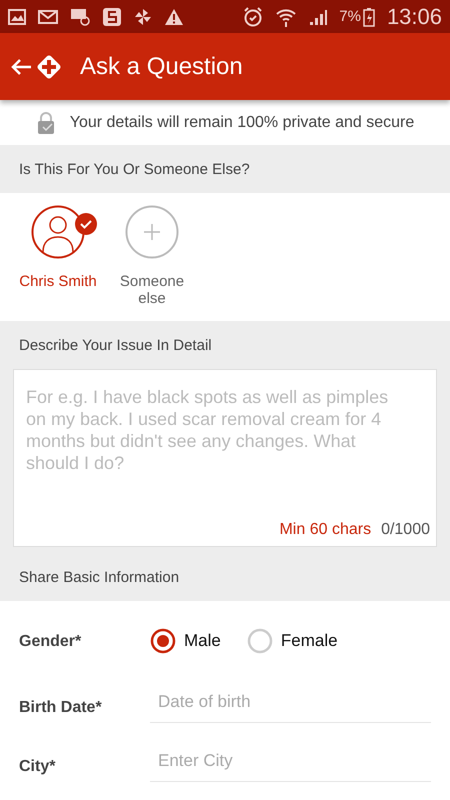  What do you see at coordinates (115, 345) in the screenshot?
I see `section-heading: Describe Your Issue In Detail` at bounding box center [115, 345].